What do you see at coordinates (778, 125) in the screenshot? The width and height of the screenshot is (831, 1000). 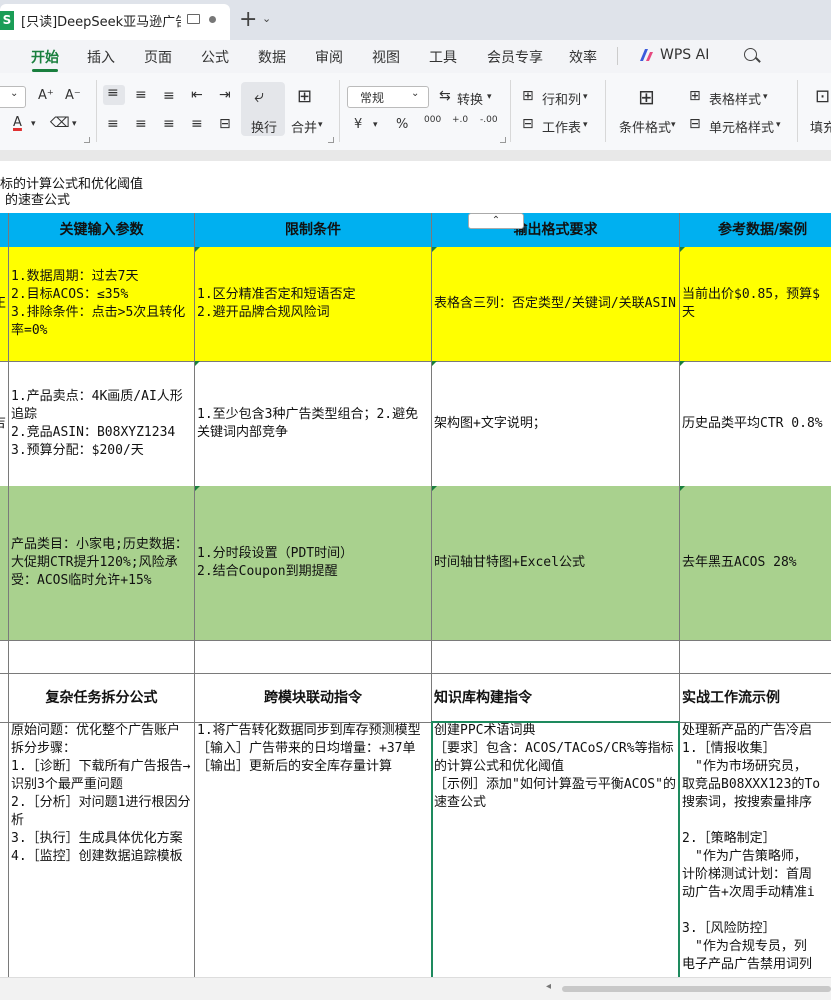 I see `cell-style-chevron-icon: ▾` at bounding box center [778, 125].